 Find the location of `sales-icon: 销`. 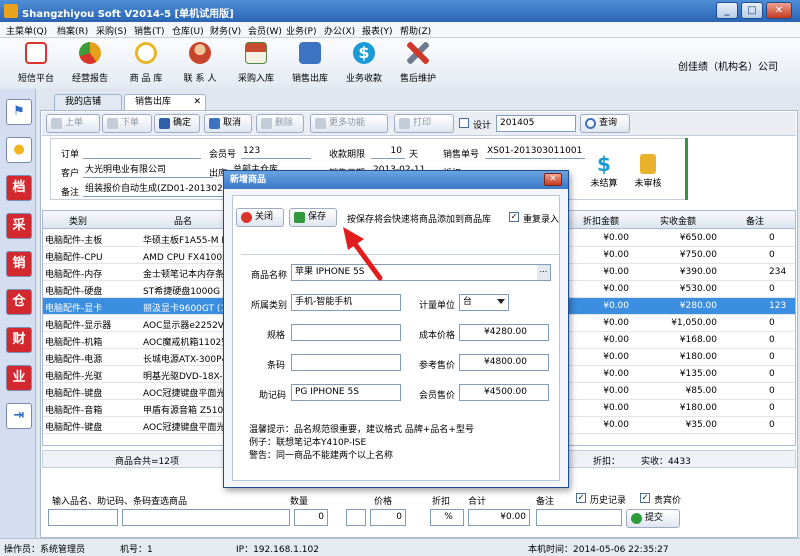

sales-icon: 销 is located at coordinates (19, 264).